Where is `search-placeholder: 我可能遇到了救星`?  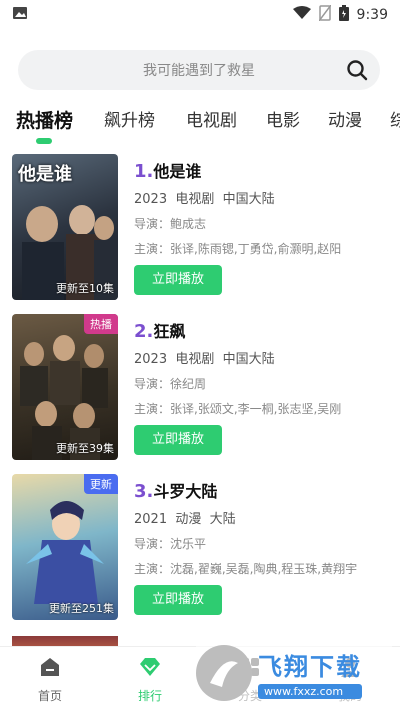 search-placeholder: 我可能遇到了救星 is located at coordinates (199, 71).